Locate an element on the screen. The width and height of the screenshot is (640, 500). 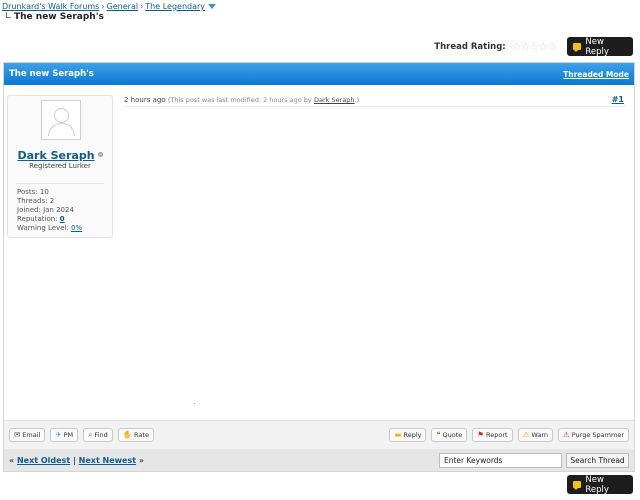
author-title: Registered Lurker is located at coordinates (60, 166).